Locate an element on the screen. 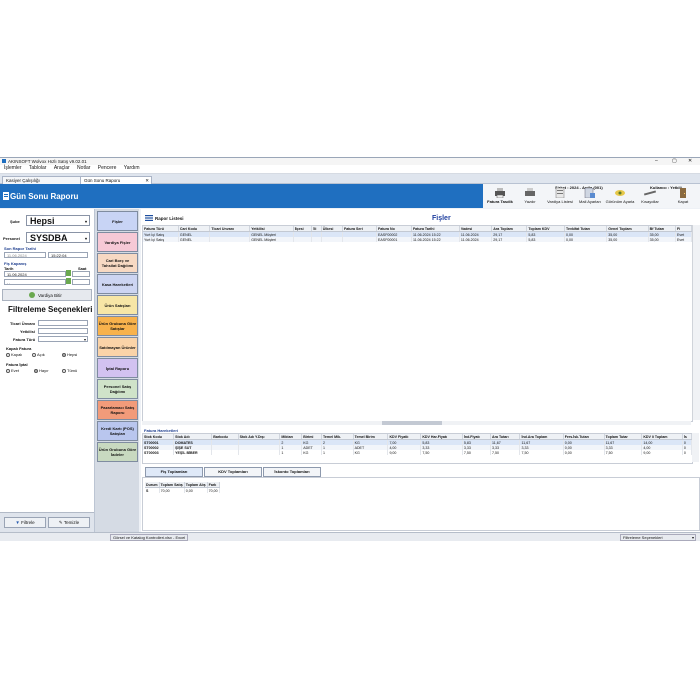  sube-select: Hepsi ▾ is located at coordinates (58, 220).